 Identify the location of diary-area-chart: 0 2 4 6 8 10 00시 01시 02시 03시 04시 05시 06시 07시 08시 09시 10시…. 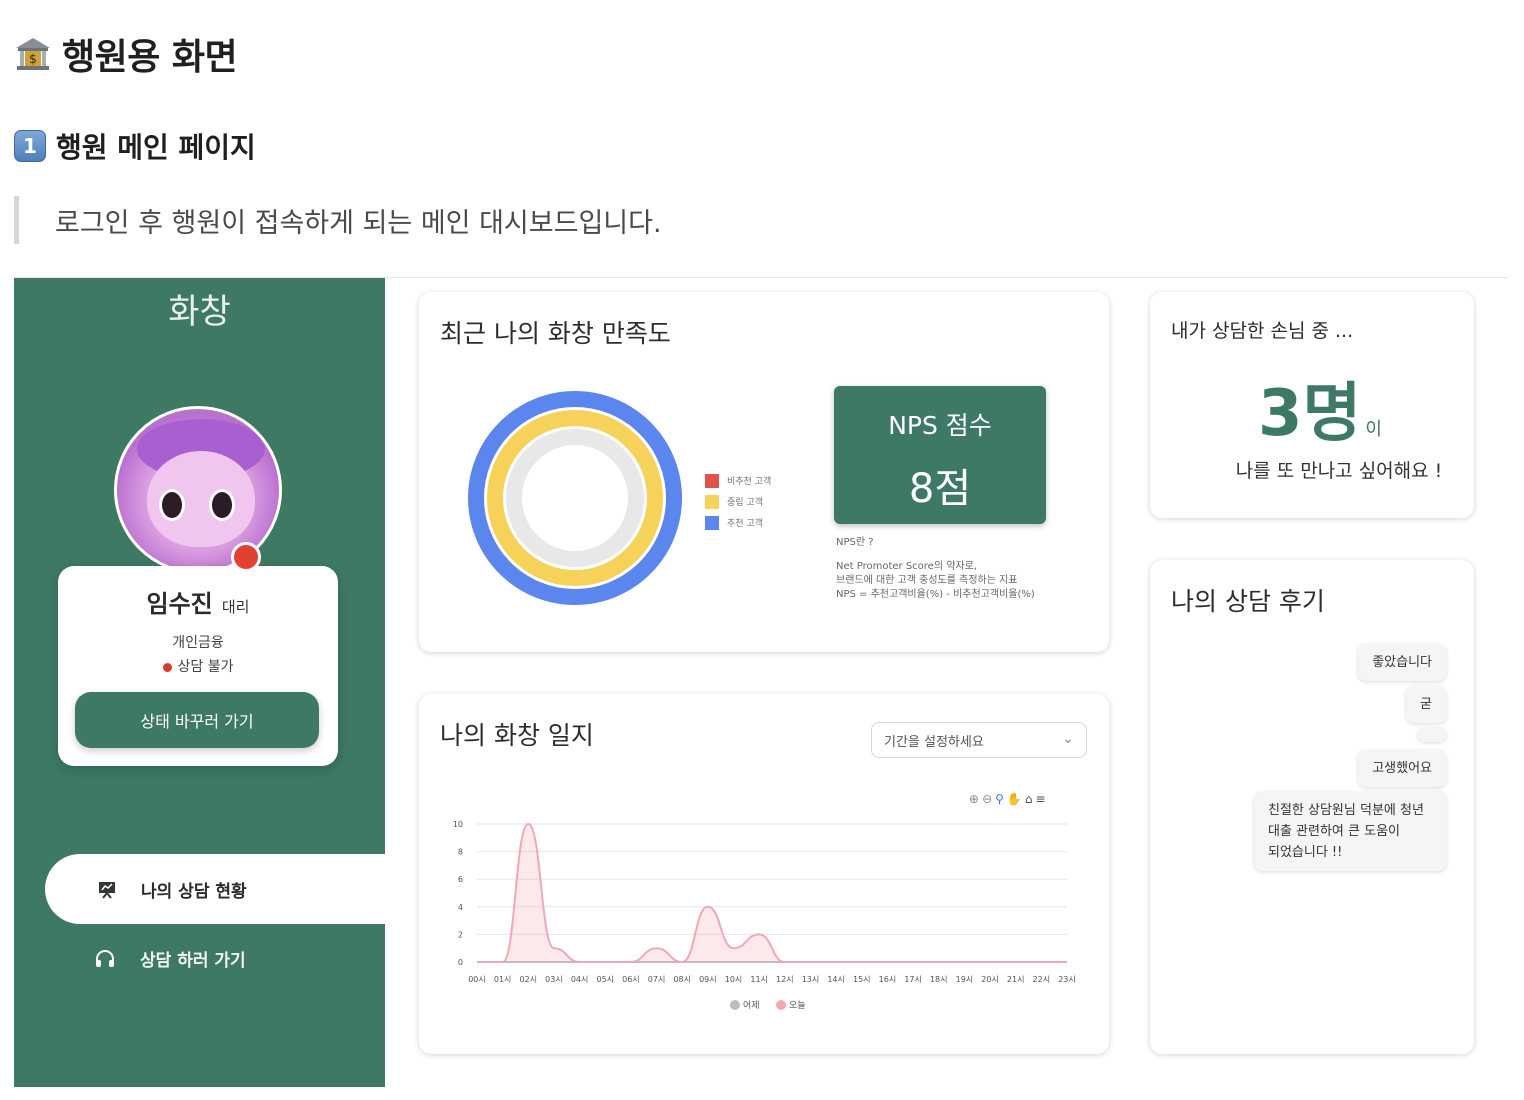
(764, 915).